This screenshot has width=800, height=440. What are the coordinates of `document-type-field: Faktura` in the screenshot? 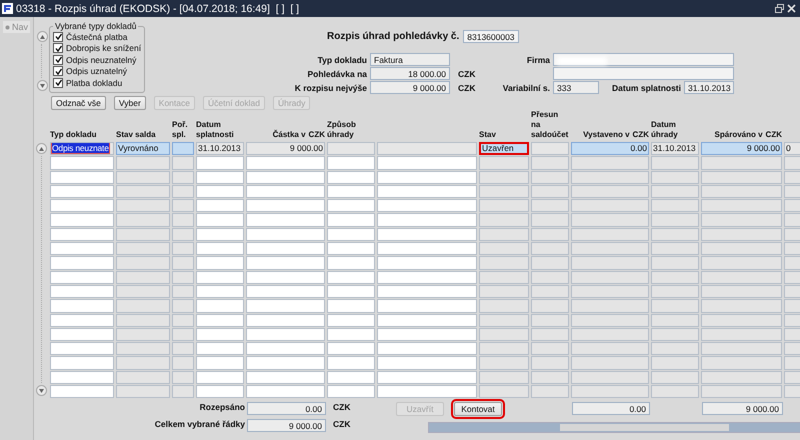 It's located at (410, 59).